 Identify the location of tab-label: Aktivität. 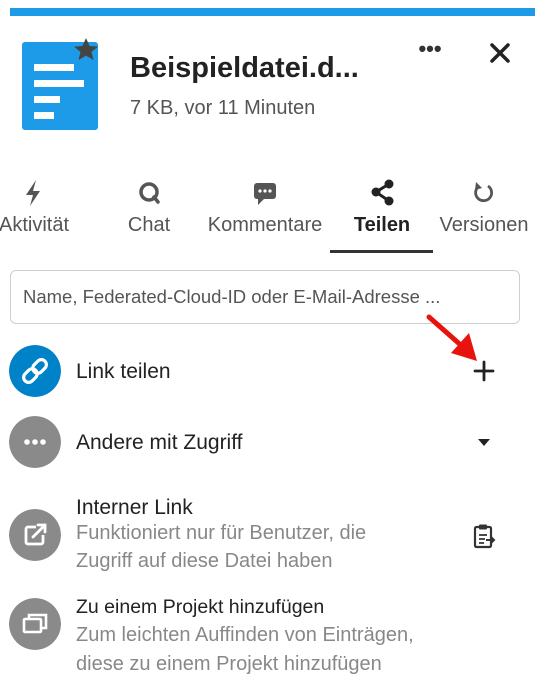
(35, 225).